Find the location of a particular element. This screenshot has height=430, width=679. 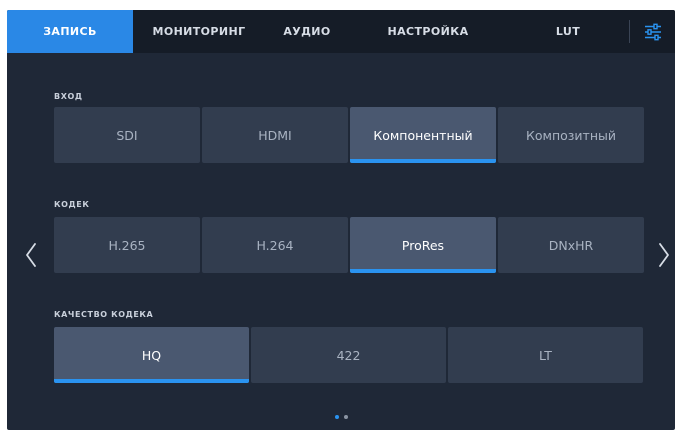

tab-record: ЗАПИСЬ is located at coordinates (70, 31).